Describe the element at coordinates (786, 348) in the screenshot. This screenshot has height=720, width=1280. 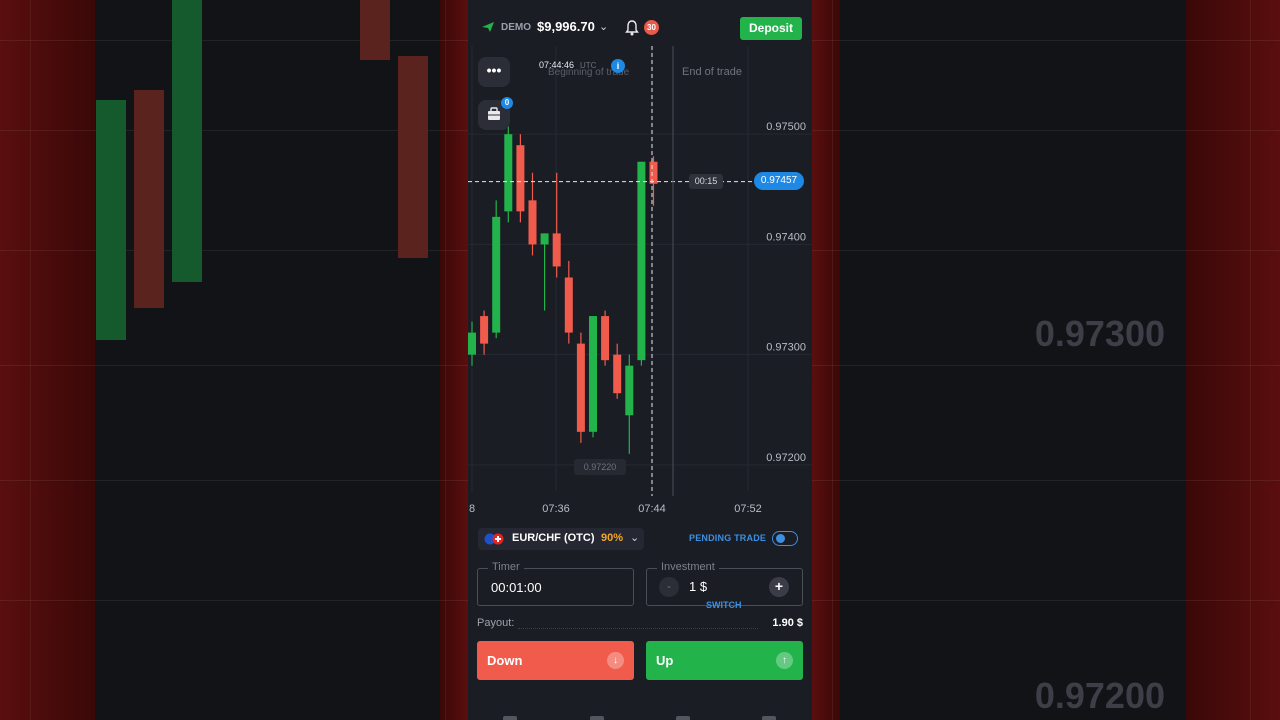
I see `price-axis-label: 0.97300` at that location.